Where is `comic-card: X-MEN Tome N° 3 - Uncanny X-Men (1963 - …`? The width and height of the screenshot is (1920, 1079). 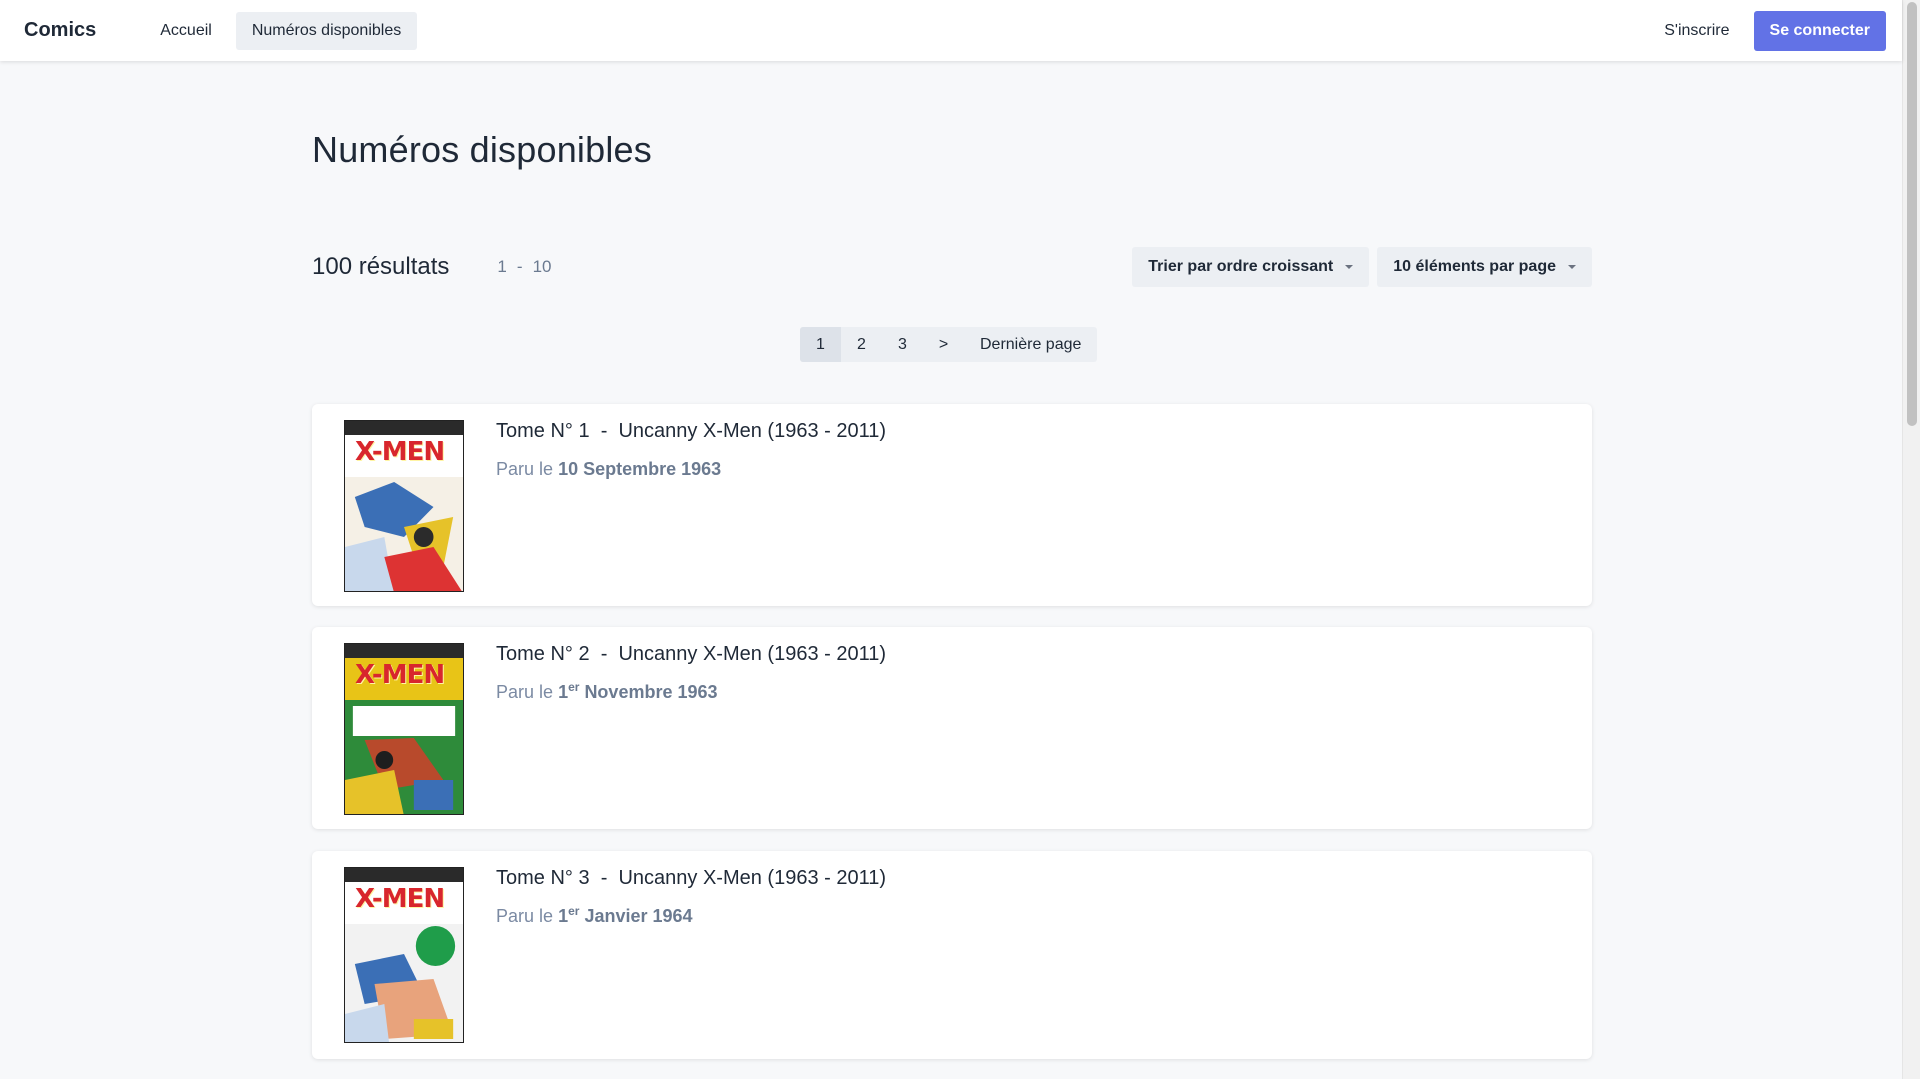 comic-card: X-MEN Tome N° 3 - Uncanny X-Men (1963 - … is located at coordinates (952, 955).